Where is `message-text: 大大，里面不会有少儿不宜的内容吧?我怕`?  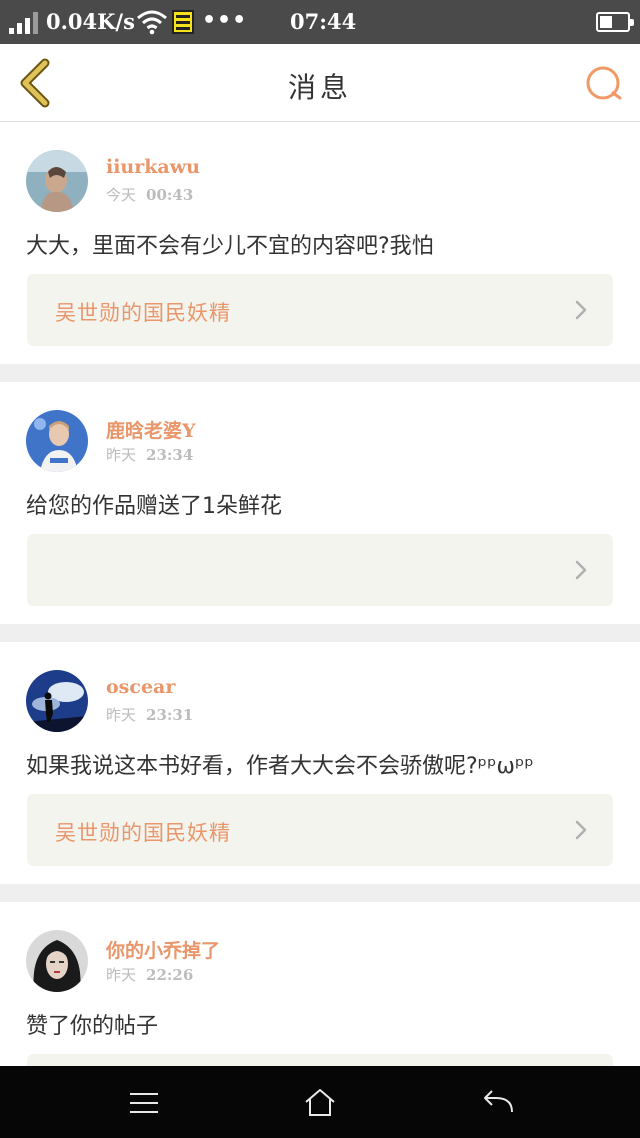
message-text: 大大，里面不会有少儿不宜的内容吧?我怕 is located at coordinates (230, 246).